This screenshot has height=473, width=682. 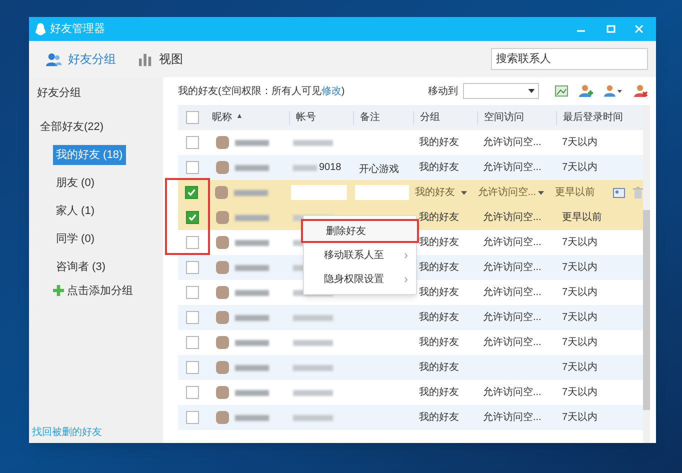 I want to click on sidebar-title: 好友分组, so click(x=59, y=93).